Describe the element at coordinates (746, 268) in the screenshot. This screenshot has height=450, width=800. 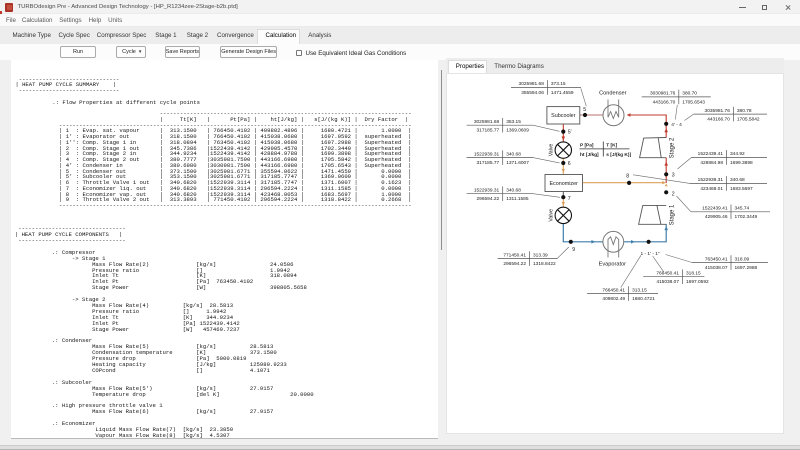
I see `svg-text: 1697.2988` at that location.